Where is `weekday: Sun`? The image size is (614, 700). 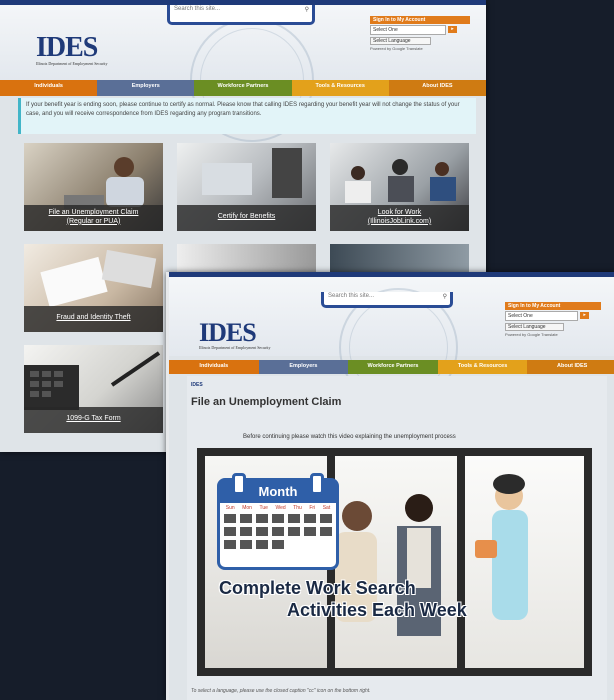
weekday: Sun is located at coordinates (230, 508).